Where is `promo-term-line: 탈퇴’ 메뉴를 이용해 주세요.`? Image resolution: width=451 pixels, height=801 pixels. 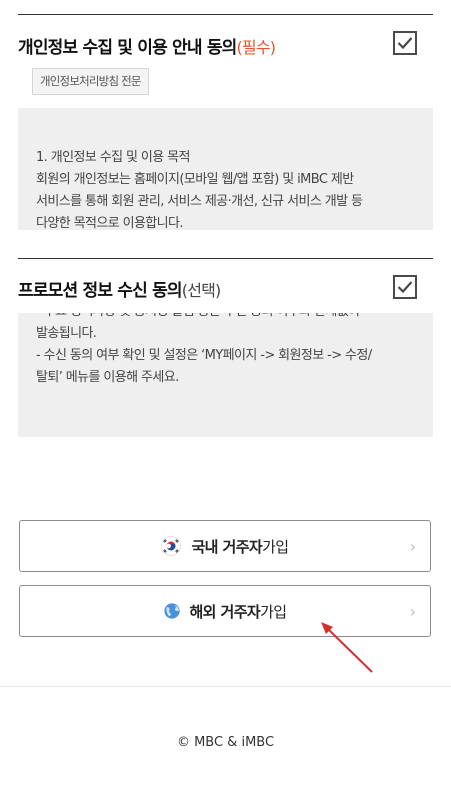 promo-term-line: 탈퇴’ 메뉴를 이용해 주세요. is located at coordinates (107, 377).